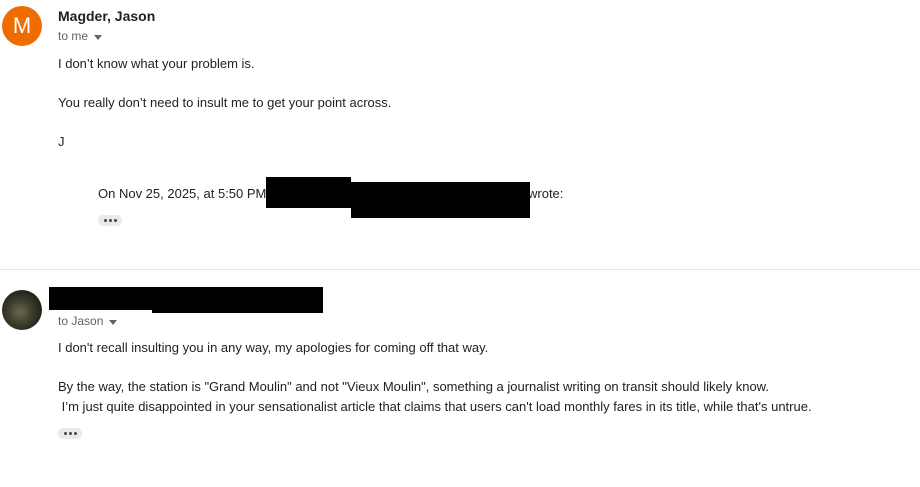 Image resolution: width=920 pixels, height=487 pixels. I want to click on sender-email-redaction, so click(237, 300).